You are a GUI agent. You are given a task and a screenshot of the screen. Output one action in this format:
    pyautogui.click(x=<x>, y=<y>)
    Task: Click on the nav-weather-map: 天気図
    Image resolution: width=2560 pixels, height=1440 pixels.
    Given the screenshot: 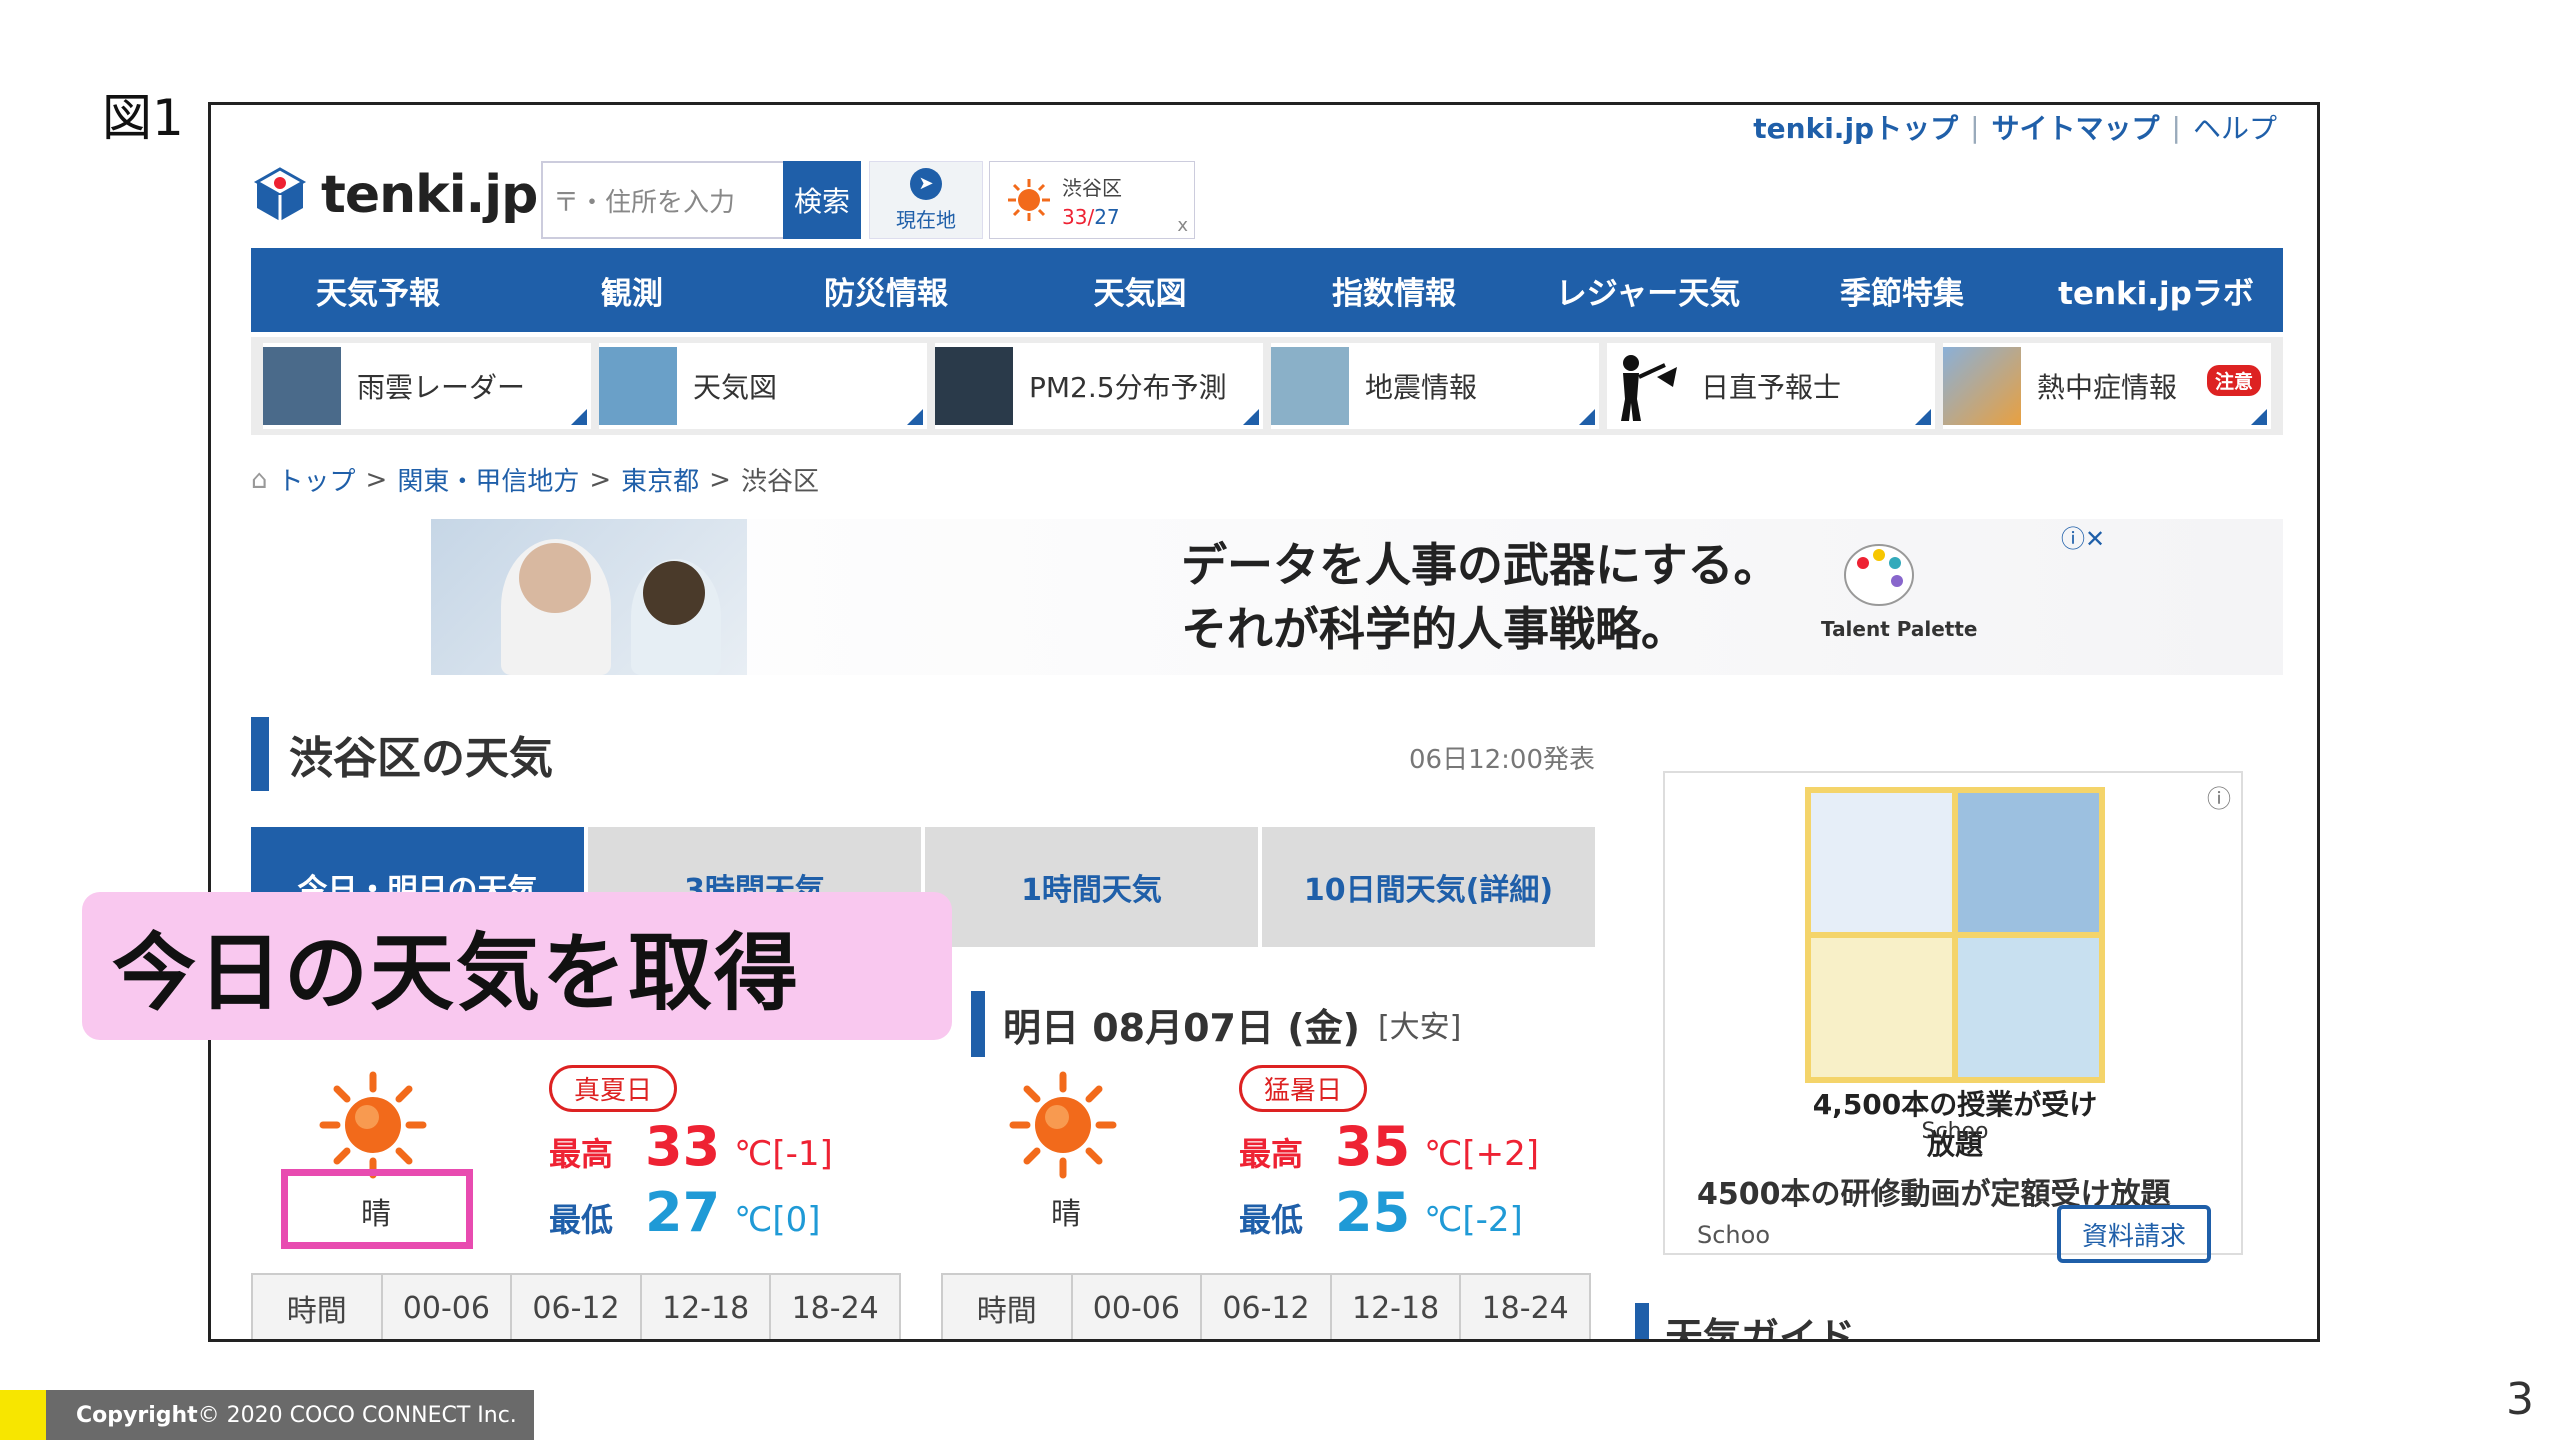 What is the action you would take?
    pyautogui.click(x=1140, y=290)
    